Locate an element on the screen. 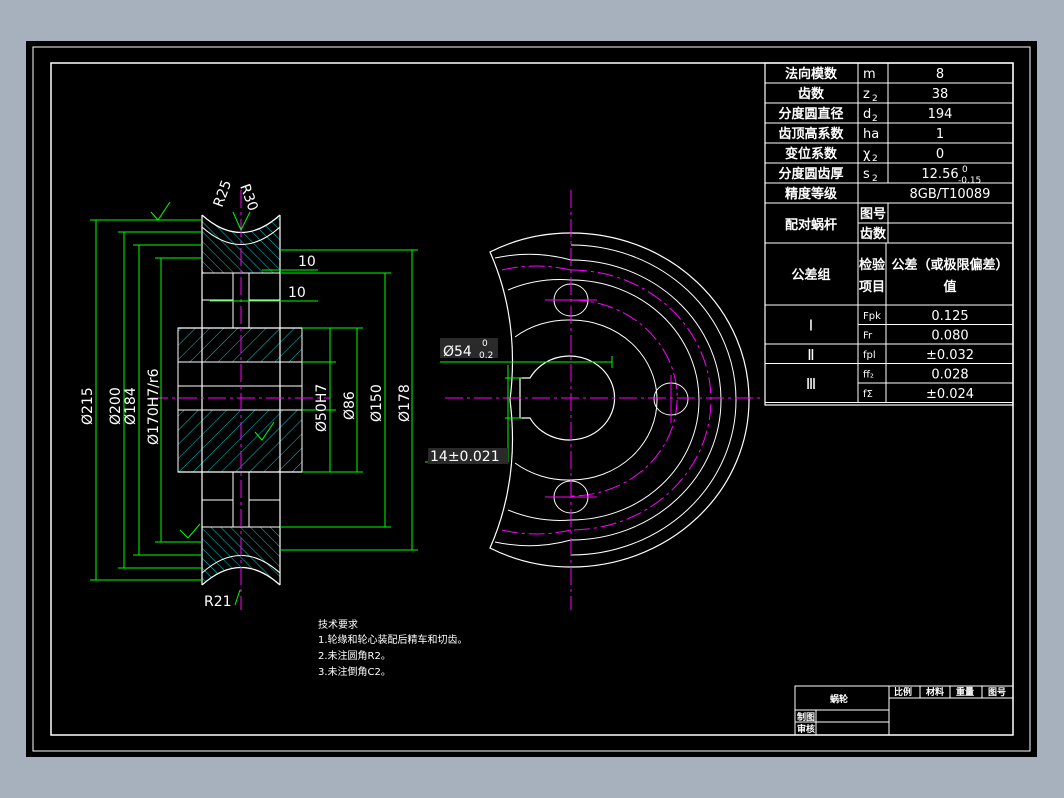  tol-group: Ⅲ is located at coordinates (811, 384).